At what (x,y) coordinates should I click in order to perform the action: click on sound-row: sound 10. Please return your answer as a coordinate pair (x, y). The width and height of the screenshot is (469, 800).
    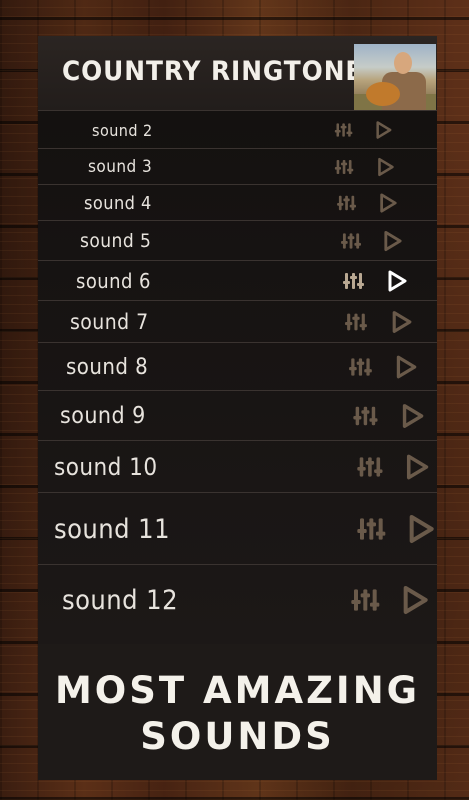
    Looking at the image, I should click on (237, 466).